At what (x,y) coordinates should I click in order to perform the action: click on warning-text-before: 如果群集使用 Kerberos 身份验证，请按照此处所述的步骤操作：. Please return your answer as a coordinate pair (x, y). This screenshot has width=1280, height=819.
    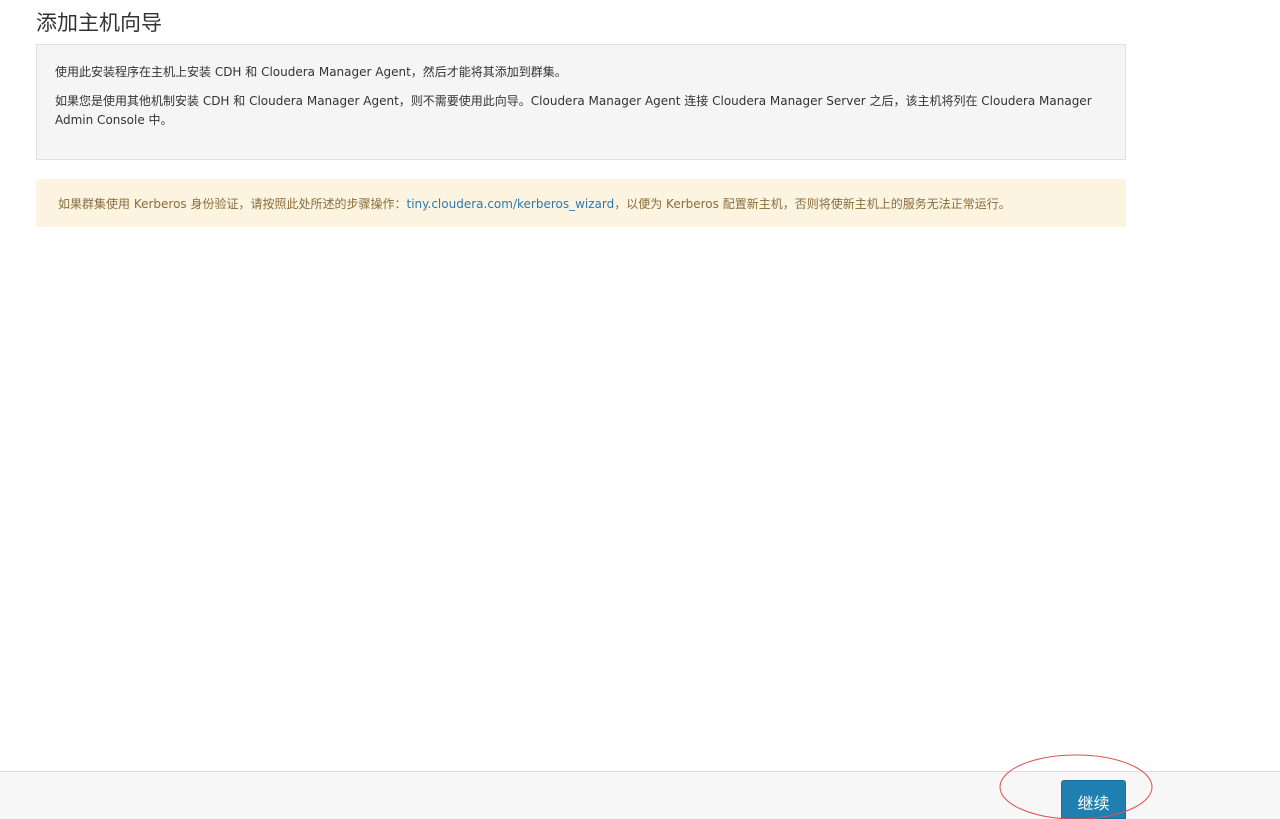
    Looking at the image, I should click on (232, 203).